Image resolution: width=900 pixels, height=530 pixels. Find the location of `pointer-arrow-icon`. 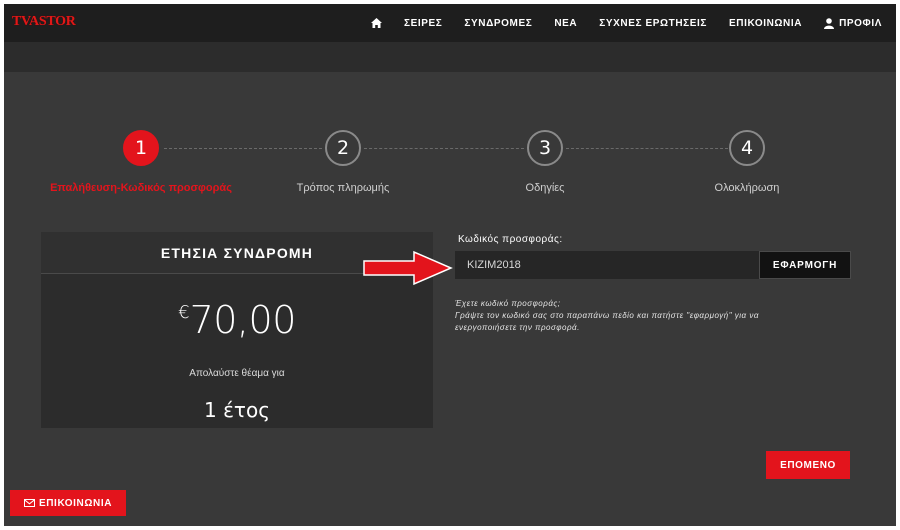

pointer-arrow-icon is located at coordinates (408, 268).